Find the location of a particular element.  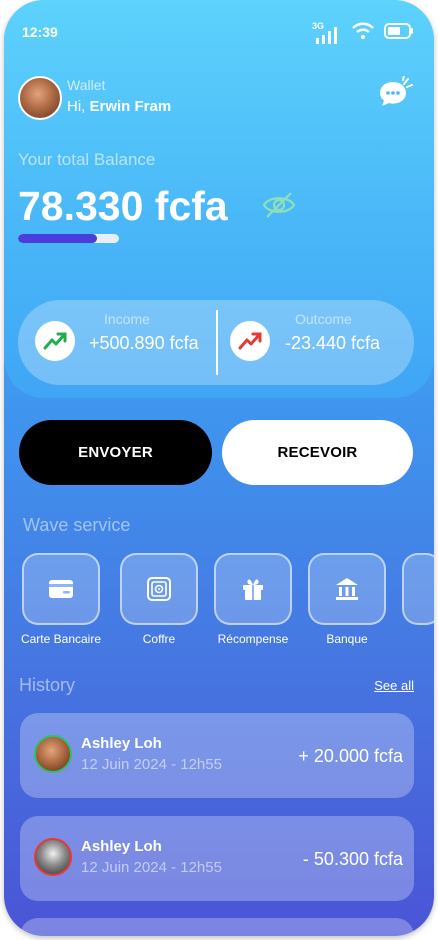

bank-icon is located at coordinates (347, 589).